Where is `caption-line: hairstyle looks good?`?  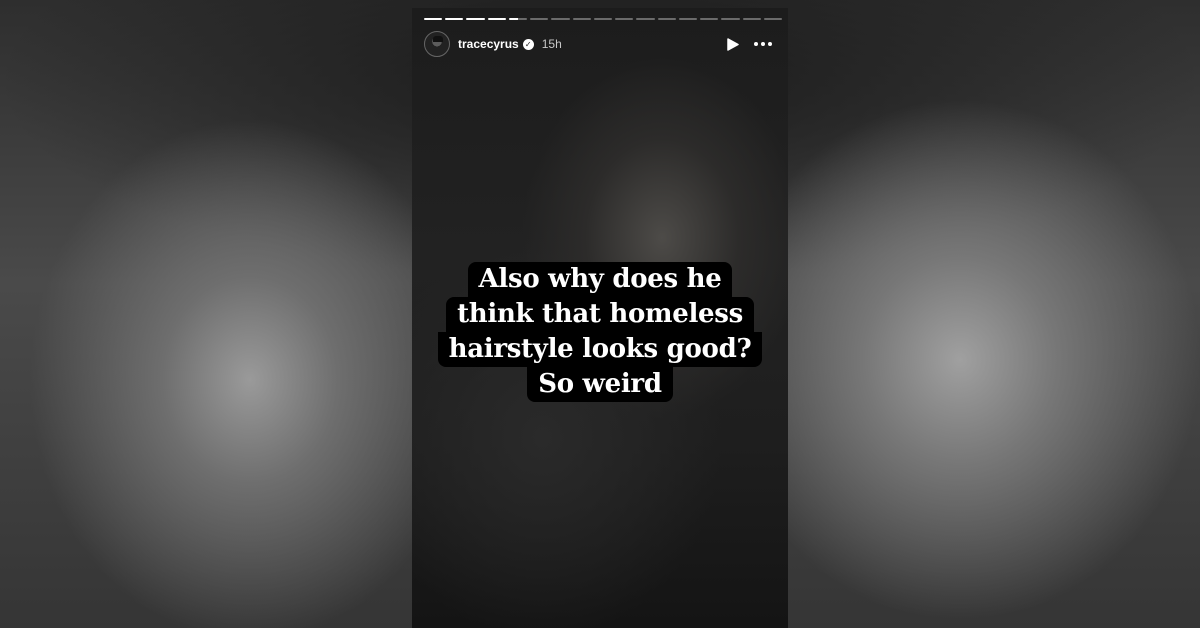 caption-line: hairstyle looks good? is located at coordinates (600, 349).